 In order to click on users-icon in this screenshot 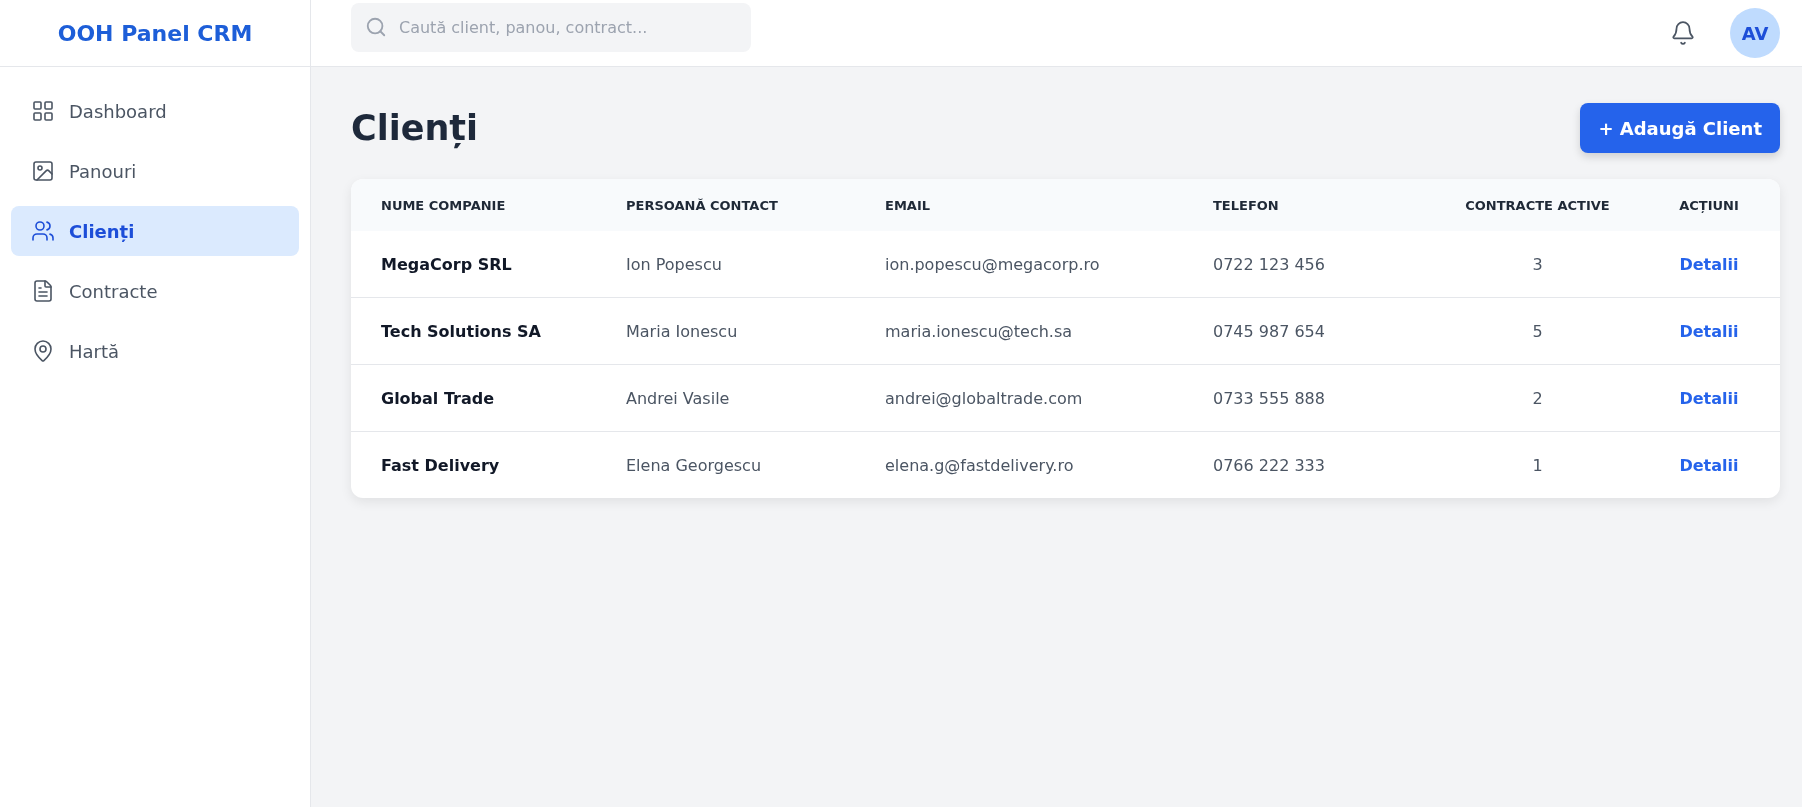, I will do `click(43, 231)`.